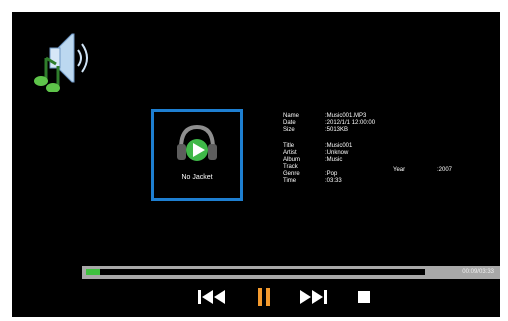  I want to click on info-value-year: :2007, so click(445, 170).